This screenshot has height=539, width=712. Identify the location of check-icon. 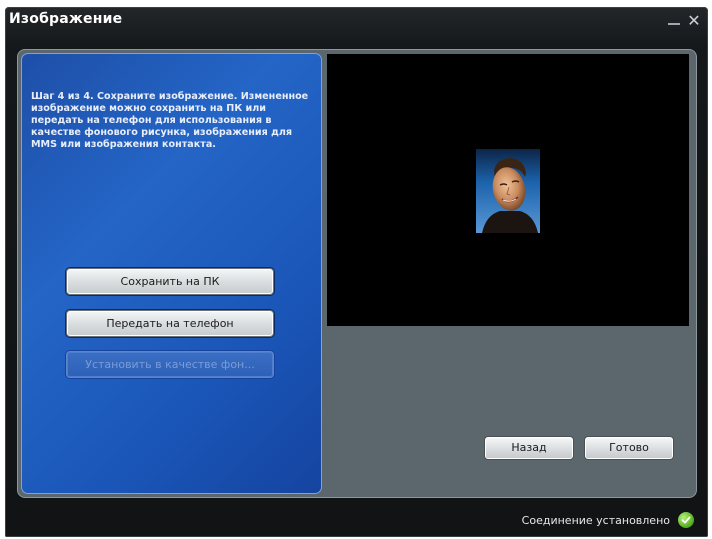
(686, 520).